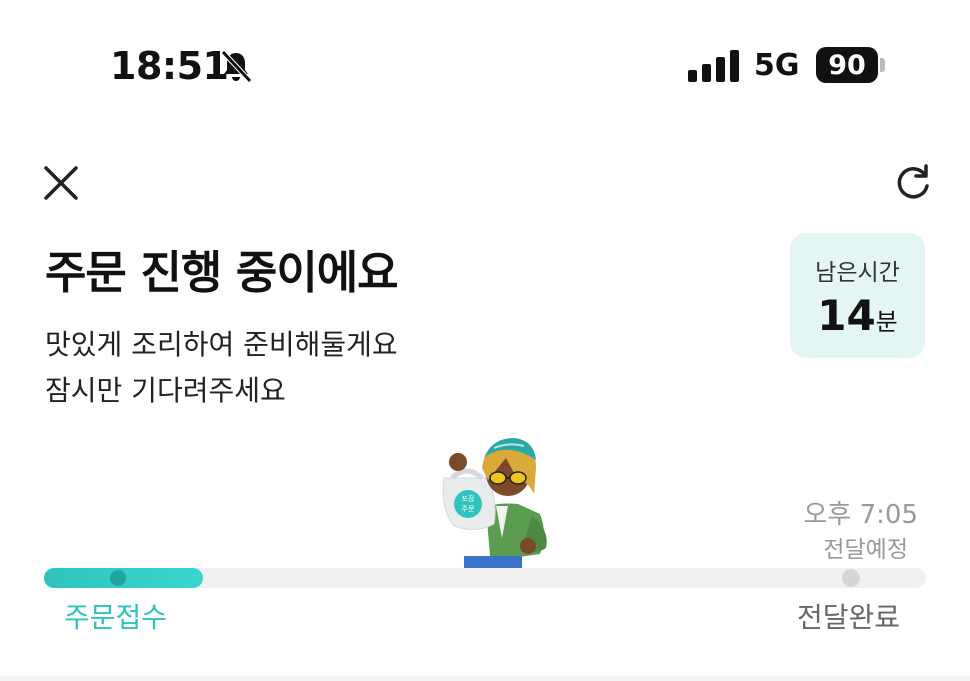 The width and height of the screenshot is (970, 681). I want to click on step-dot-received, so click(118, 578).